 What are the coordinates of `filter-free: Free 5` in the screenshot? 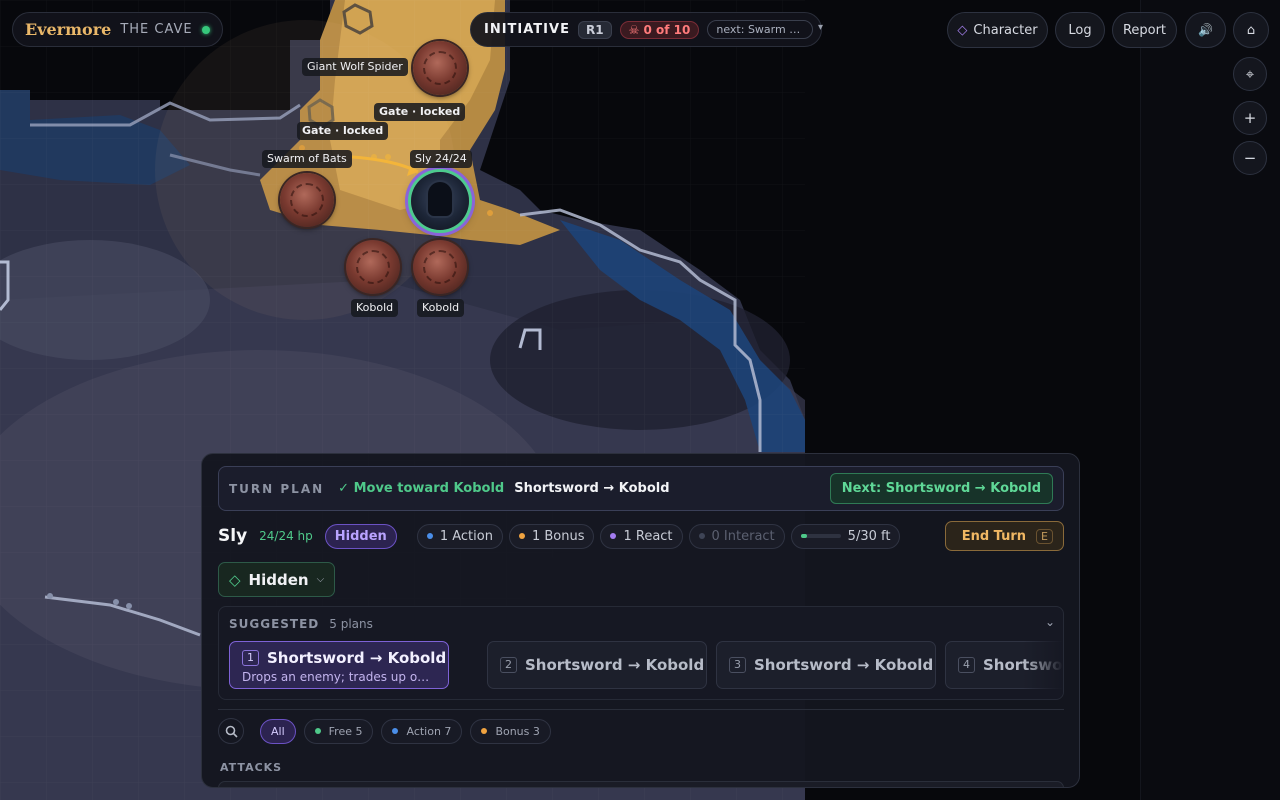 It's located at (338, 731).